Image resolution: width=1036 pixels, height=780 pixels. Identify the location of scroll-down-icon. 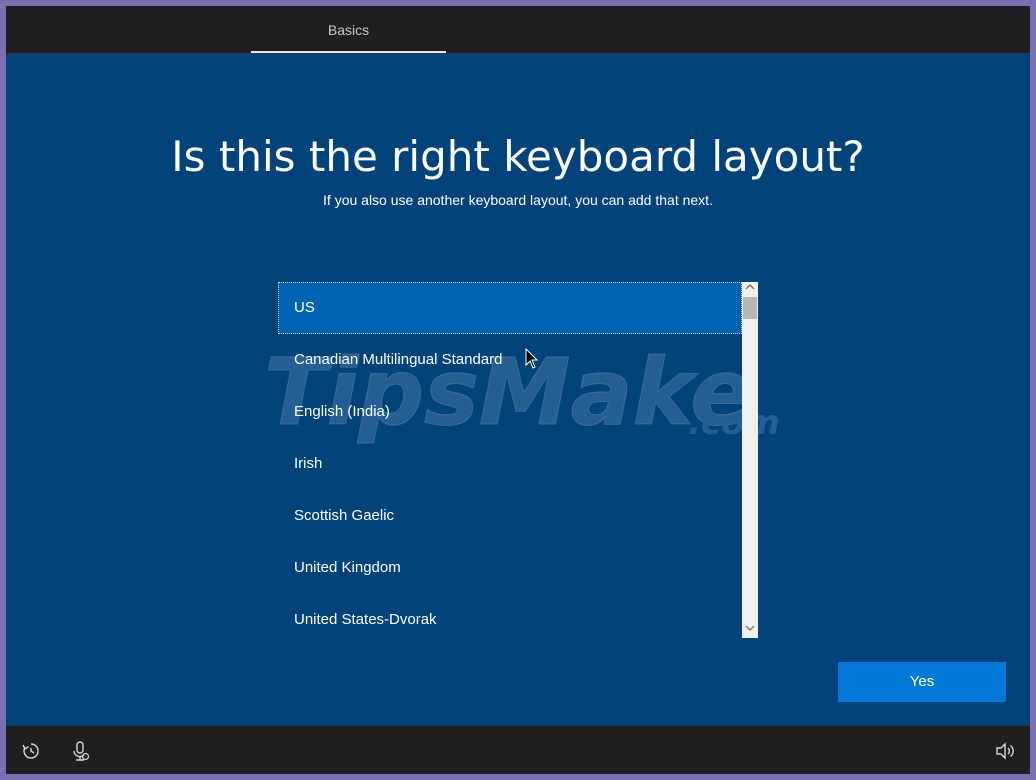
(750, 630).